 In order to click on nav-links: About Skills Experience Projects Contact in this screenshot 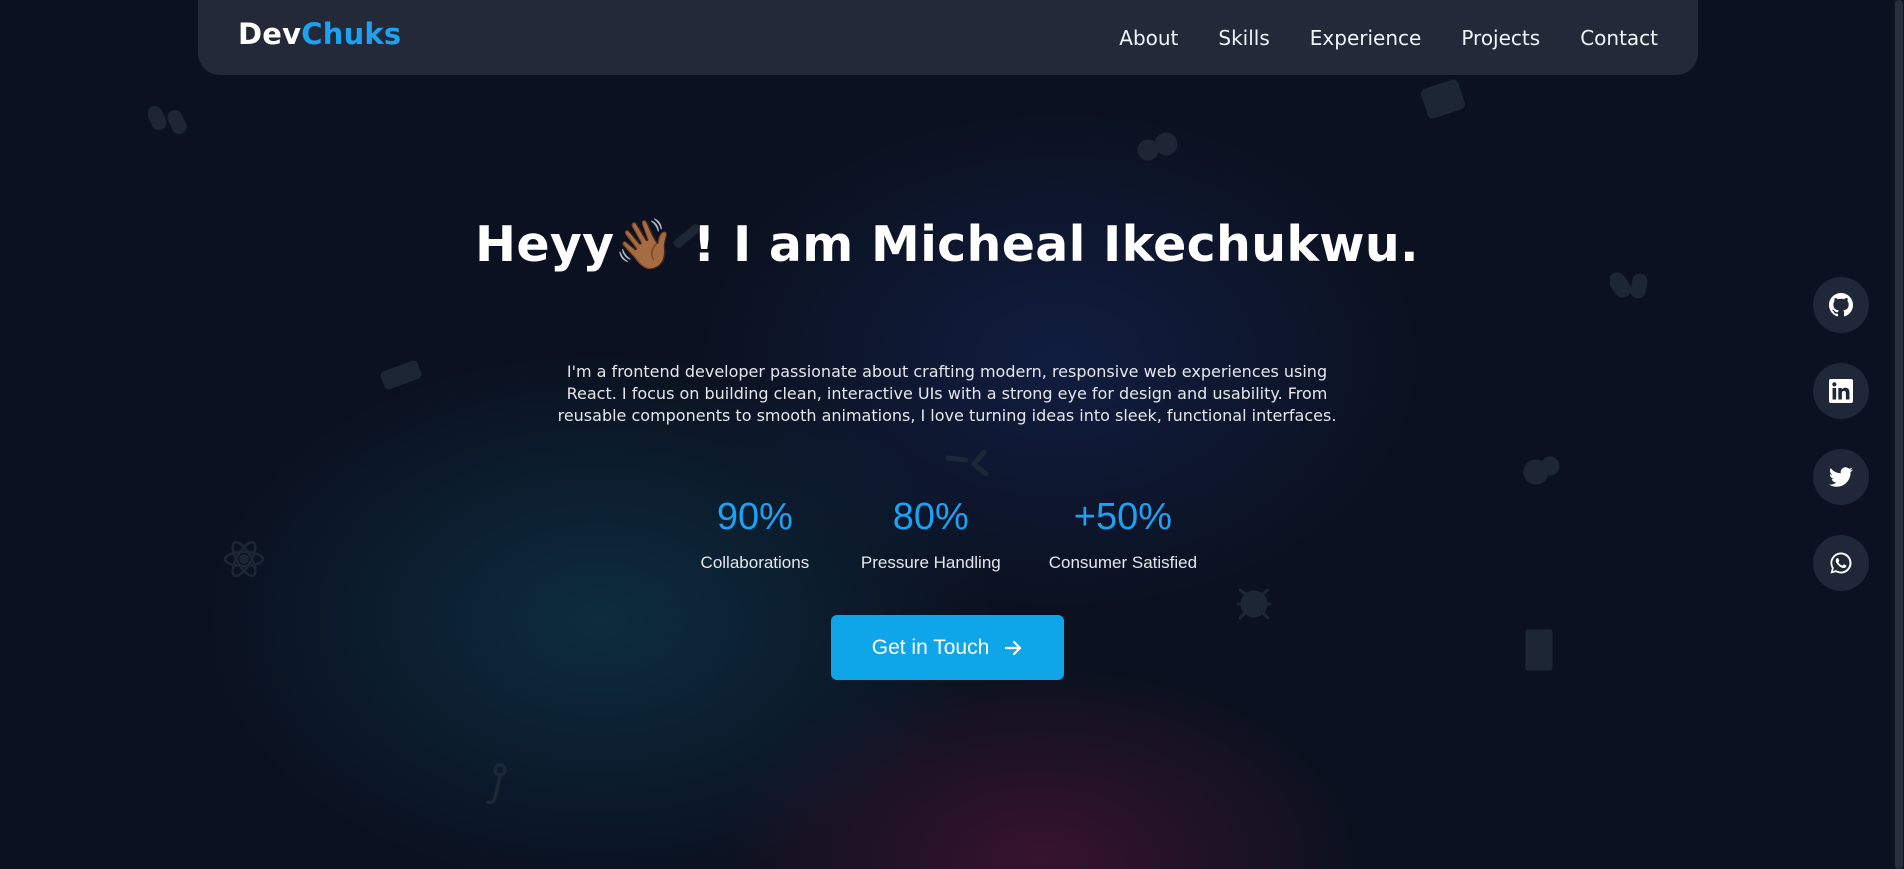, I will do `click(1388, 37)`.